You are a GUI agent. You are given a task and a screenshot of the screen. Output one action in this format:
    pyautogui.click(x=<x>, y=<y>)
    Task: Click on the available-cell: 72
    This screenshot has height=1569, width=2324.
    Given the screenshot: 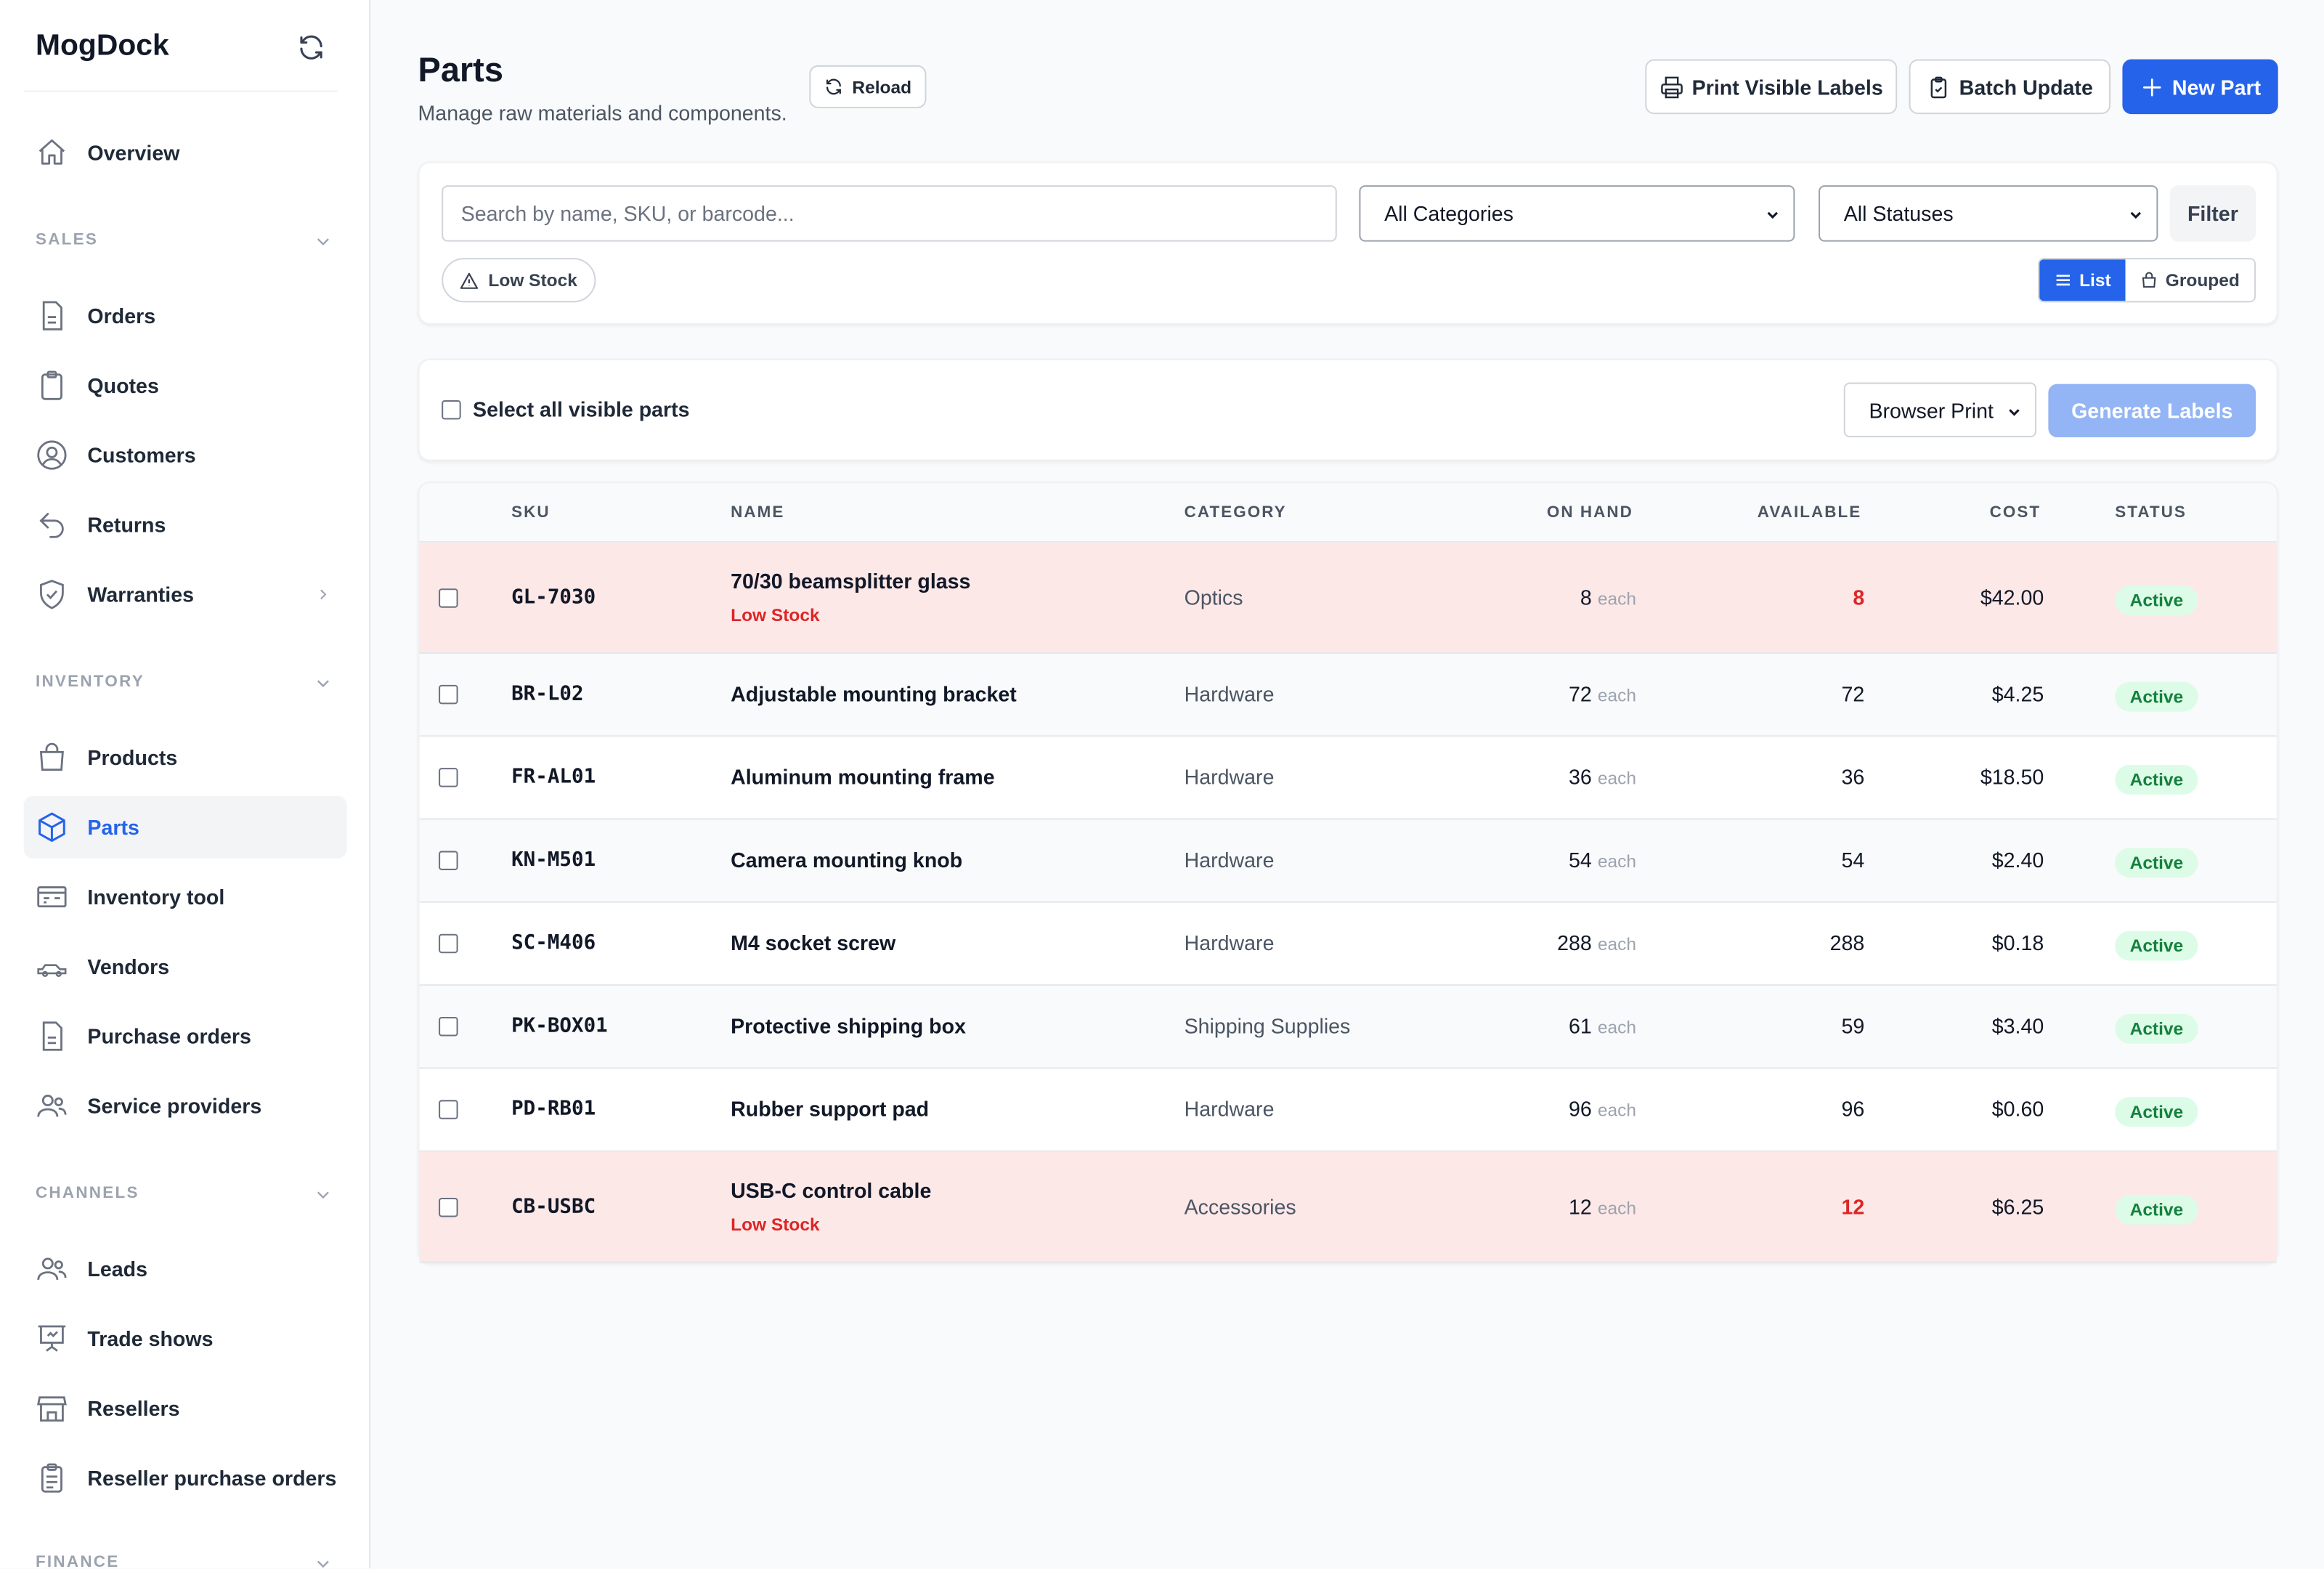 What is the action you would take?
    pyautogui.click(x=1853, y=693)
    